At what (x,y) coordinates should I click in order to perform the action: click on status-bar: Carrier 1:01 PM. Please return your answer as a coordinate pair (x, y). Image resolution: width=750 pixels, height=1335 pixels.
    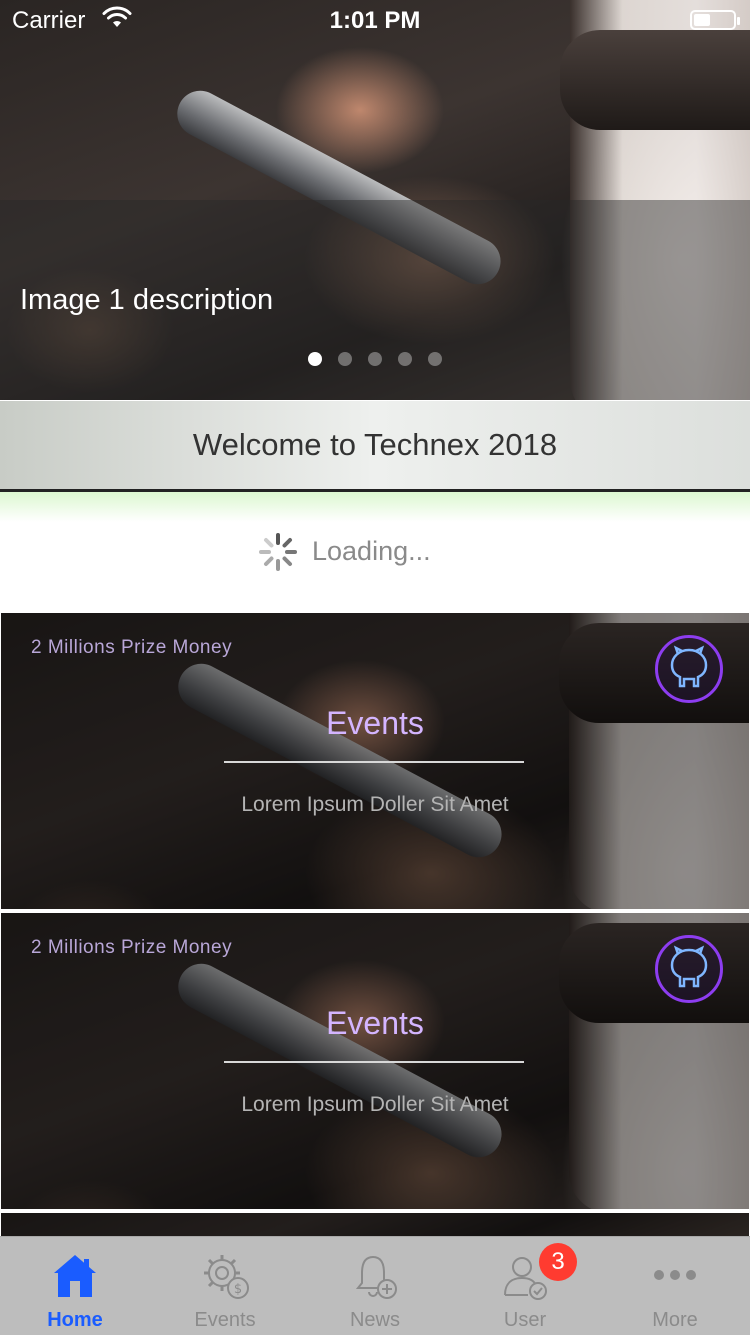
    Looking at the image, I should click on (375, 20).